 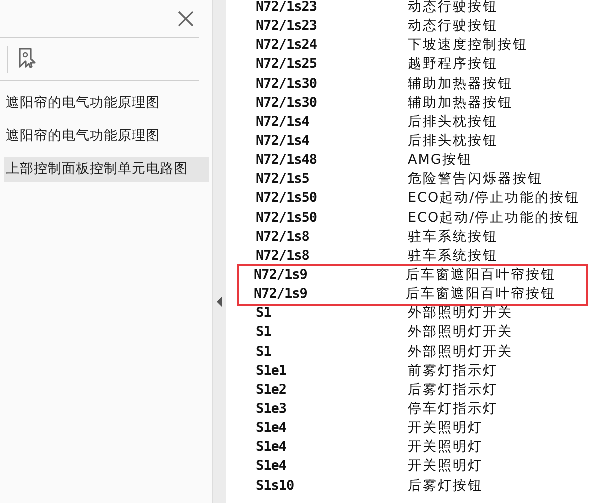 What do you see at coordinates (286, 64) in the screenshot?
I see `component-code: N72/1s25` at bounding box center [286, 64].